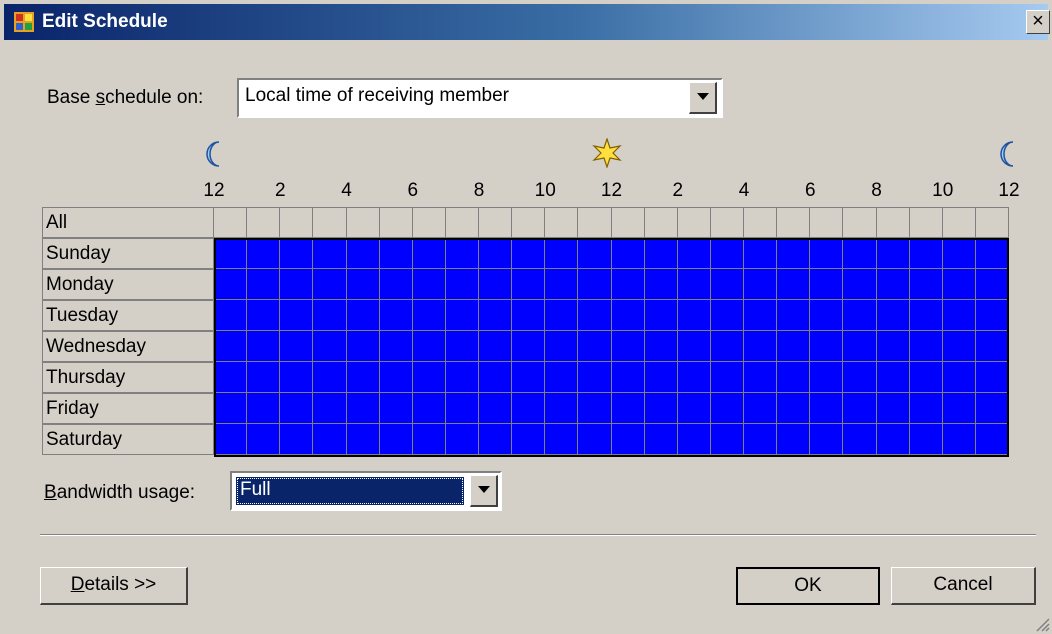 This screenshot has width=1052, height=634. What do you see at coordinates (527, 22) in the screenshot?
I see `title-bar: Edit Schedule ×` at bounding box center [527, 22].